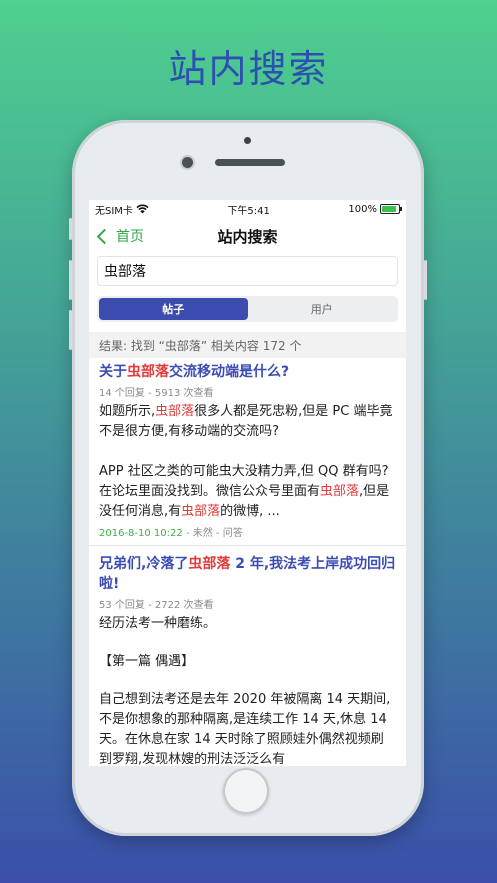 The height and width of the screenshot is (883, 497). Describe the element at coordinates (113, 372) in the screenshot. I see `title-text: 关于` at that location.